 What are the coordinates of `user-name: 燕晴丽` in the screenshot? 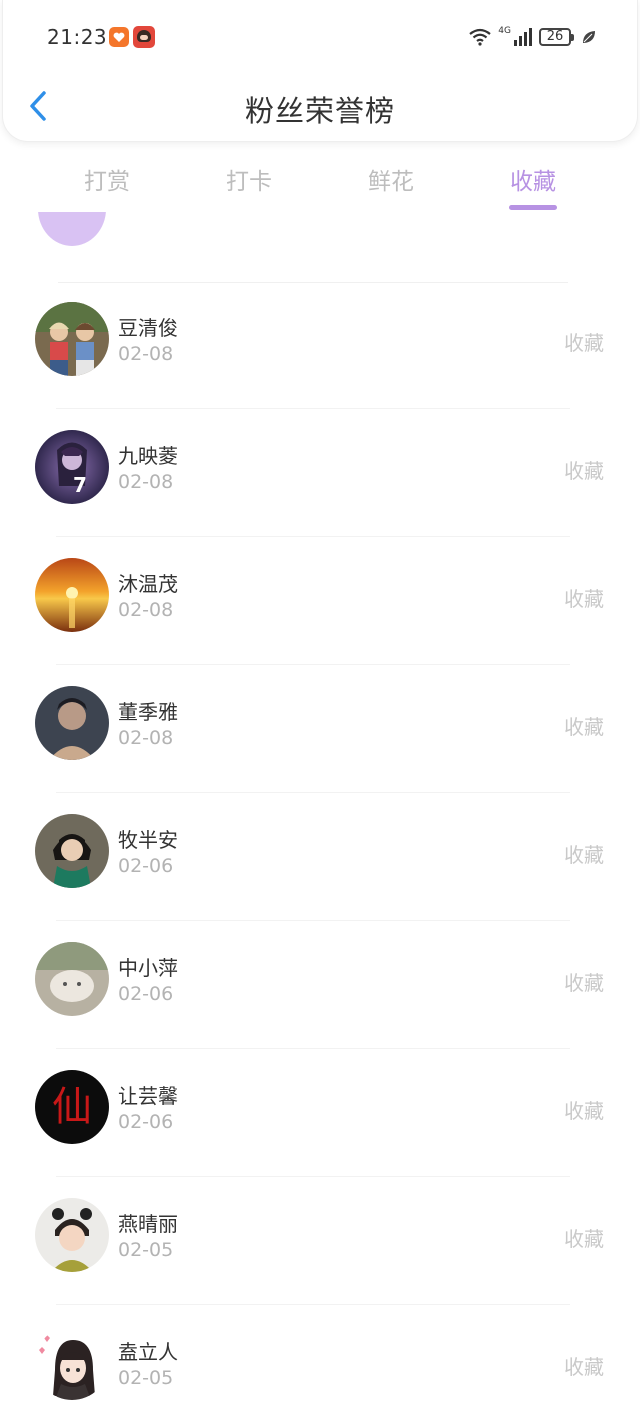 It's located at (148, 1224).